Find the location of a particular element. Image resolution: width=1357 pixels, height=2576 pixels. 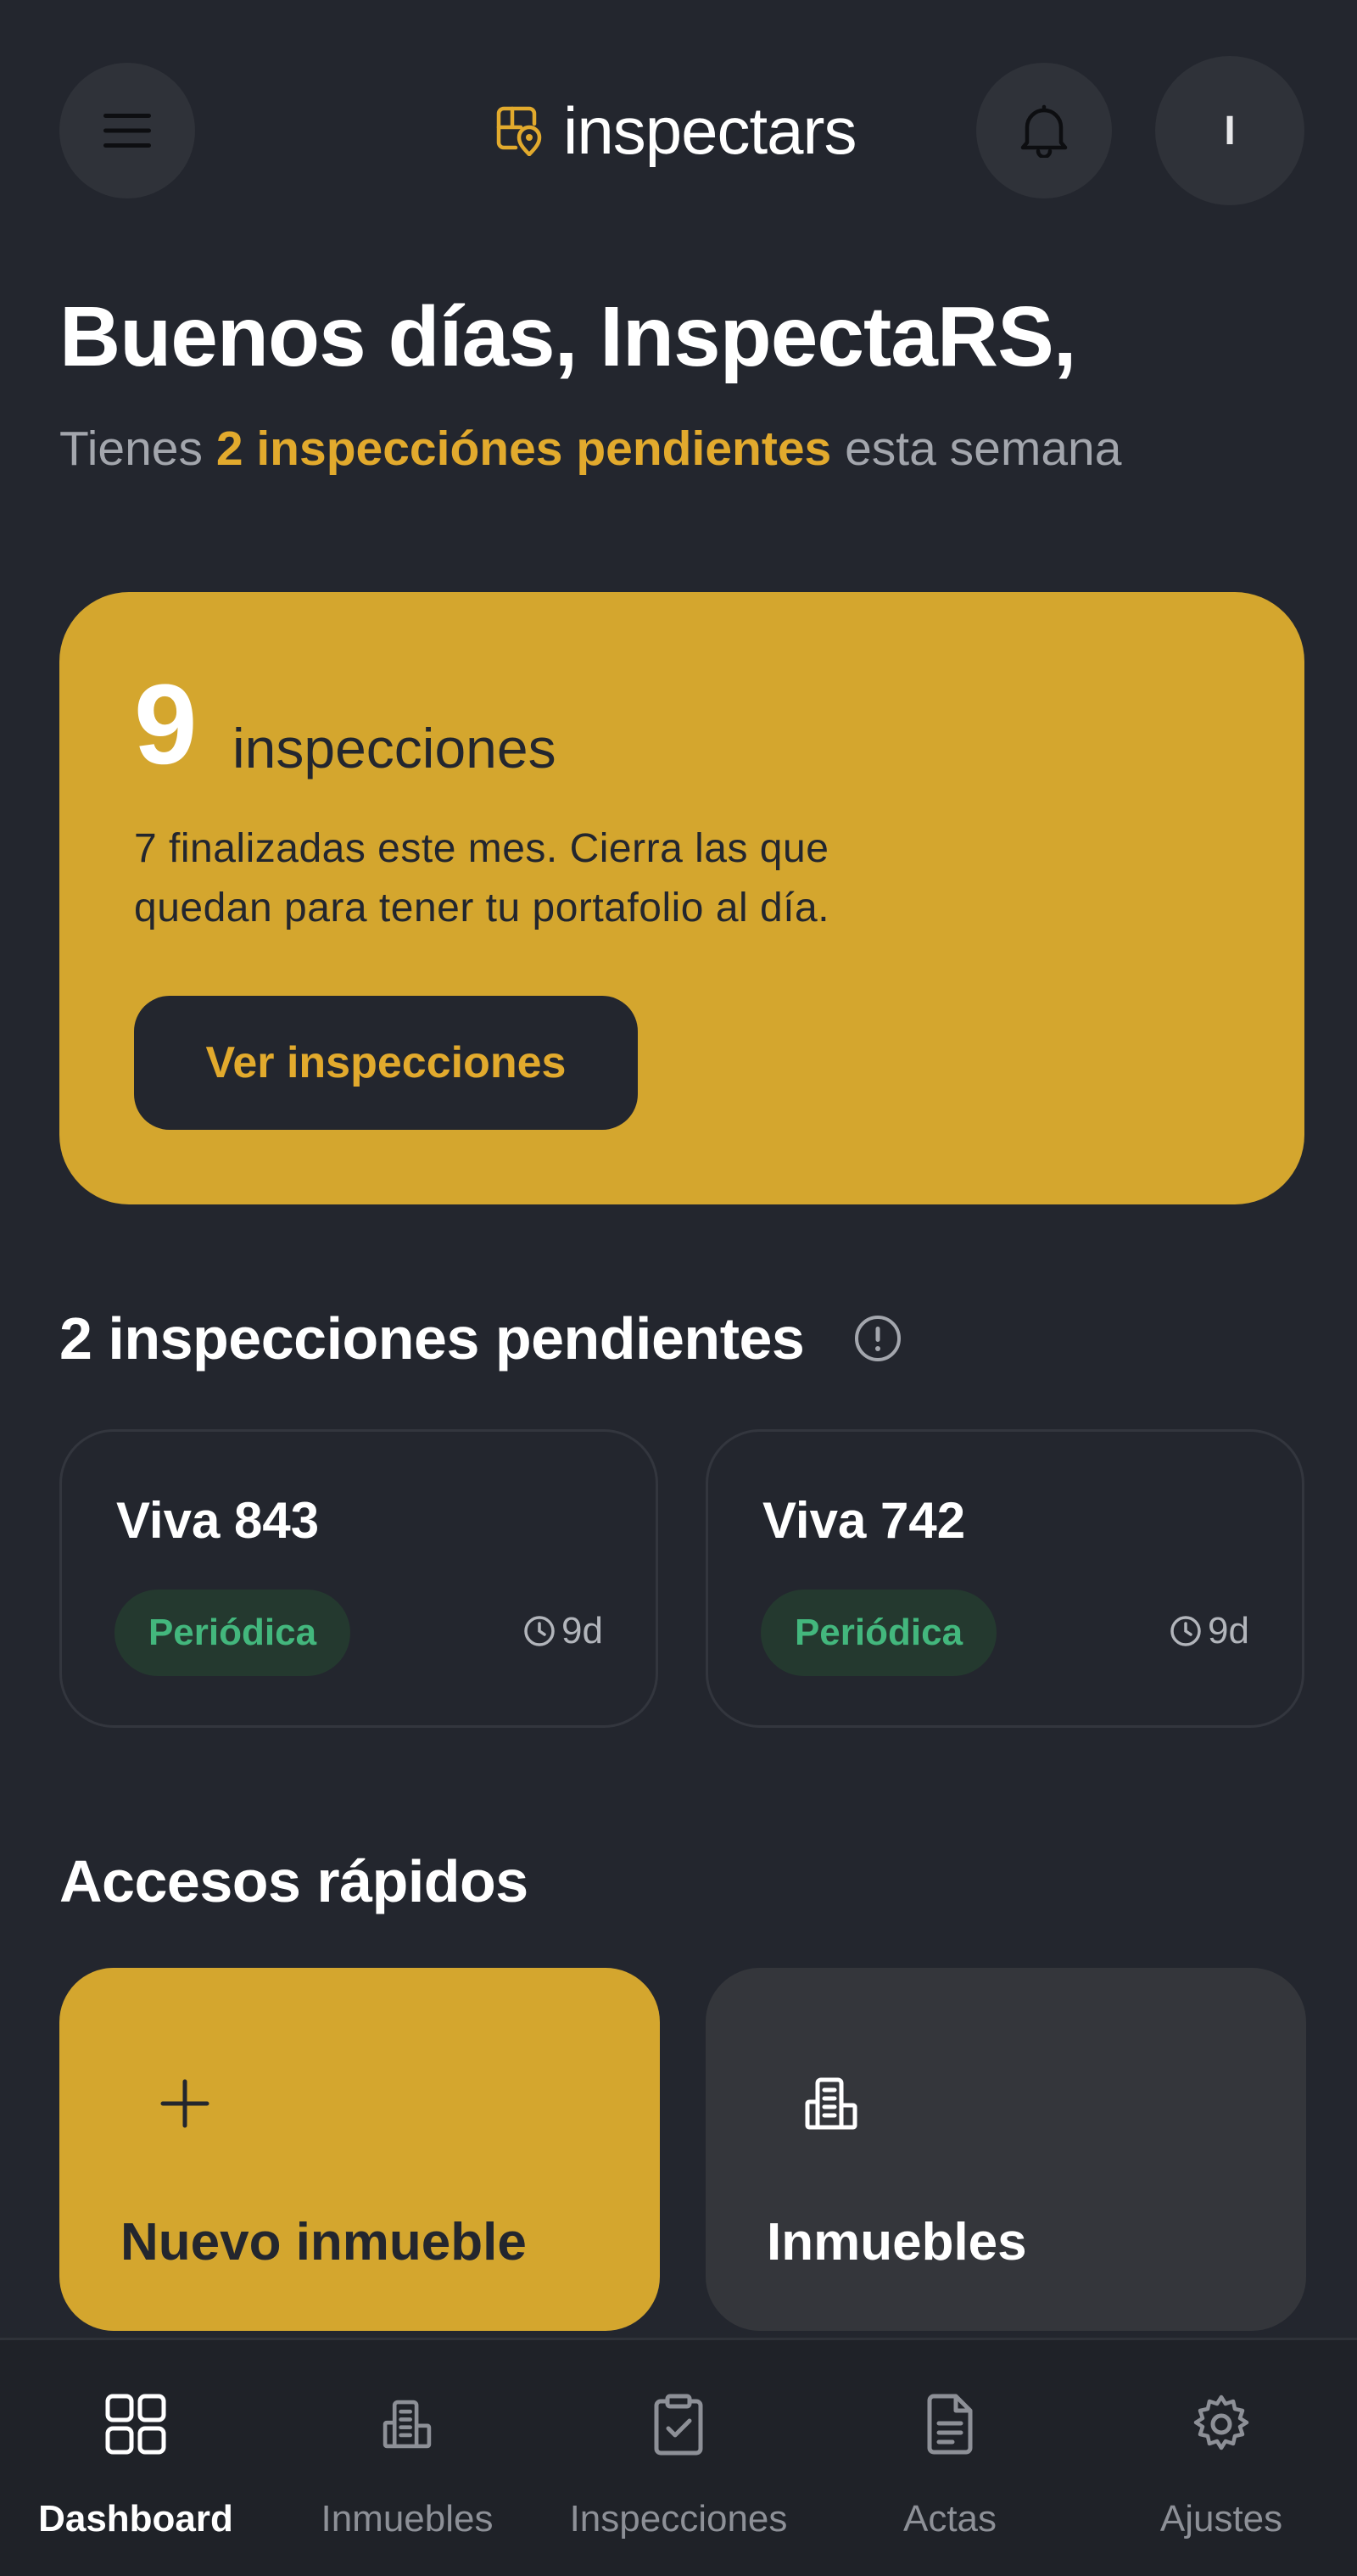

new-property-label: Nuevo inmueble is located at coordinates (323, 2242).